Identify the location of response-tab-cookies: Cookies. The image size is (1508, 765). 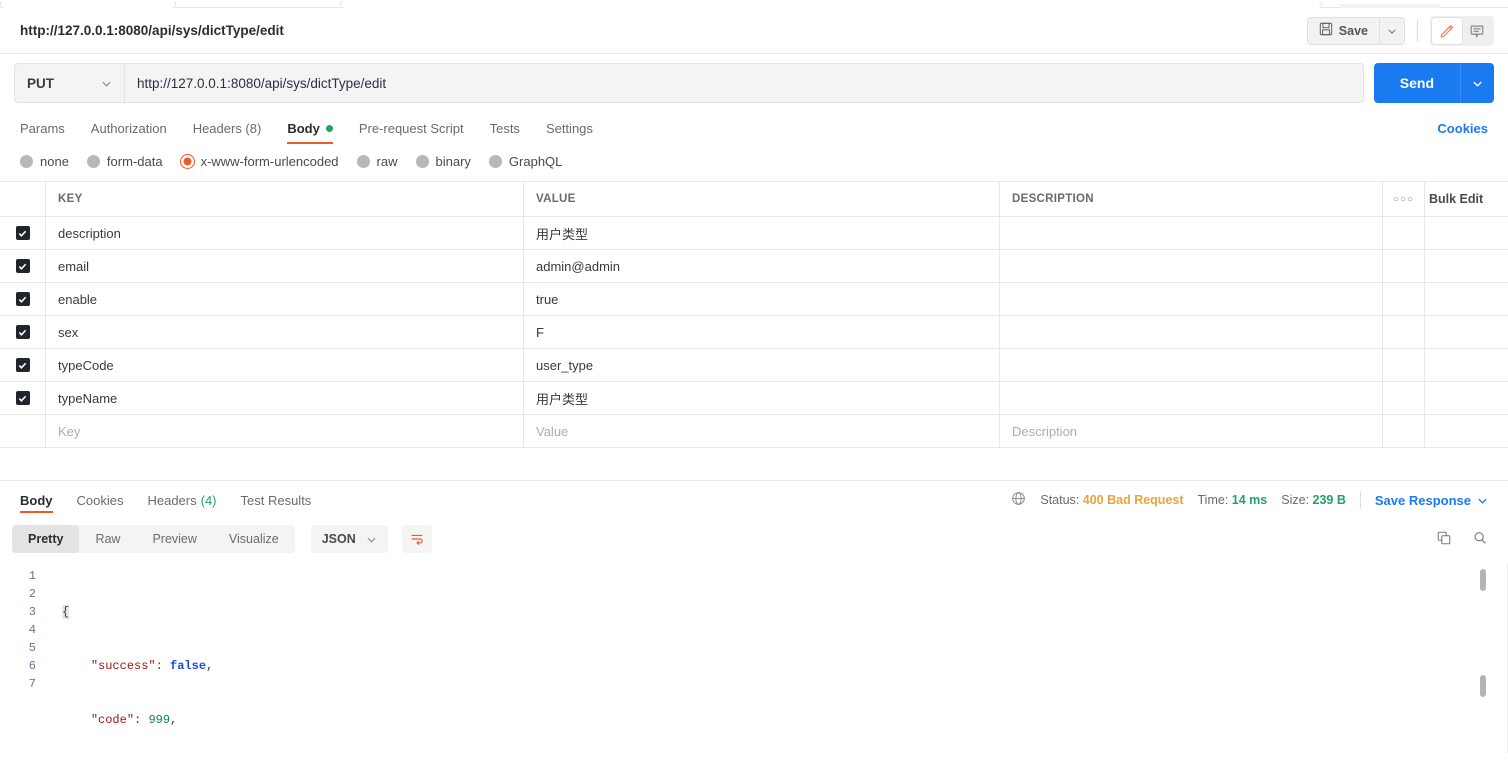
(100, 500).